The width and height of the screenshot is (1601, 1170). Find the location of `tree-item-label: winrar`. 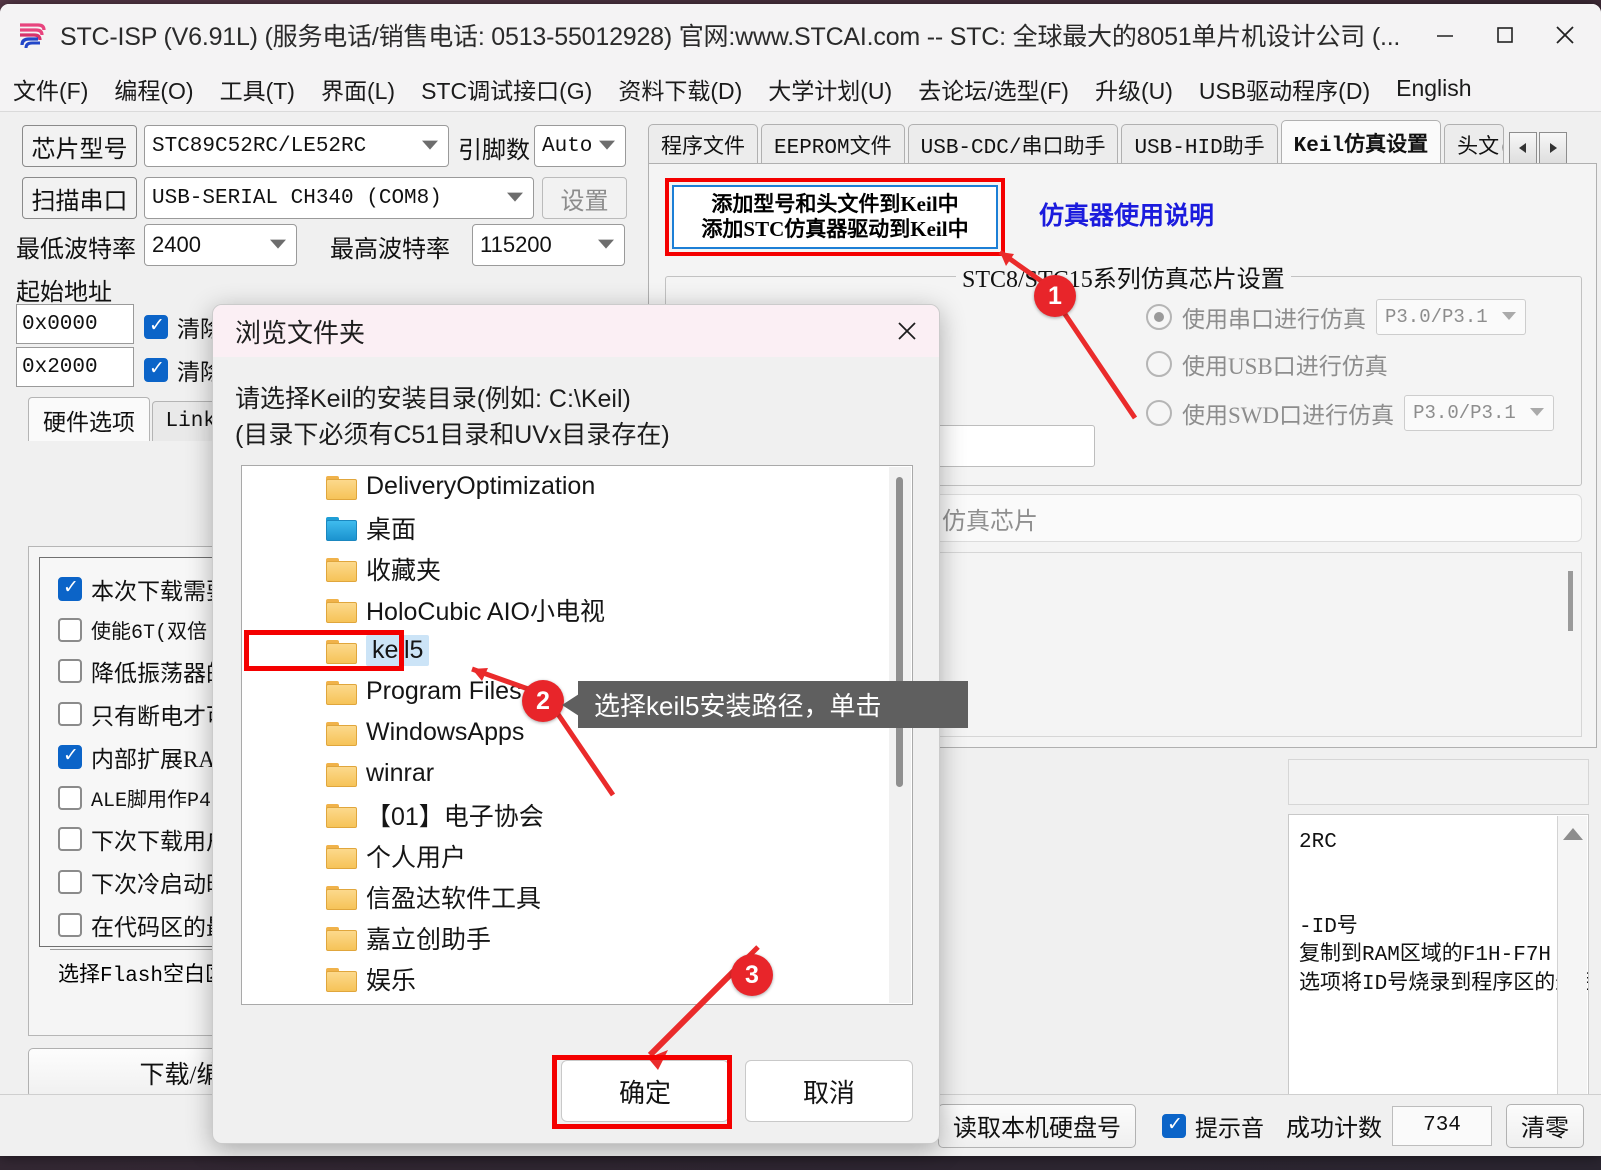

tree-item-label: winrar is located at coordinates (400, 773).